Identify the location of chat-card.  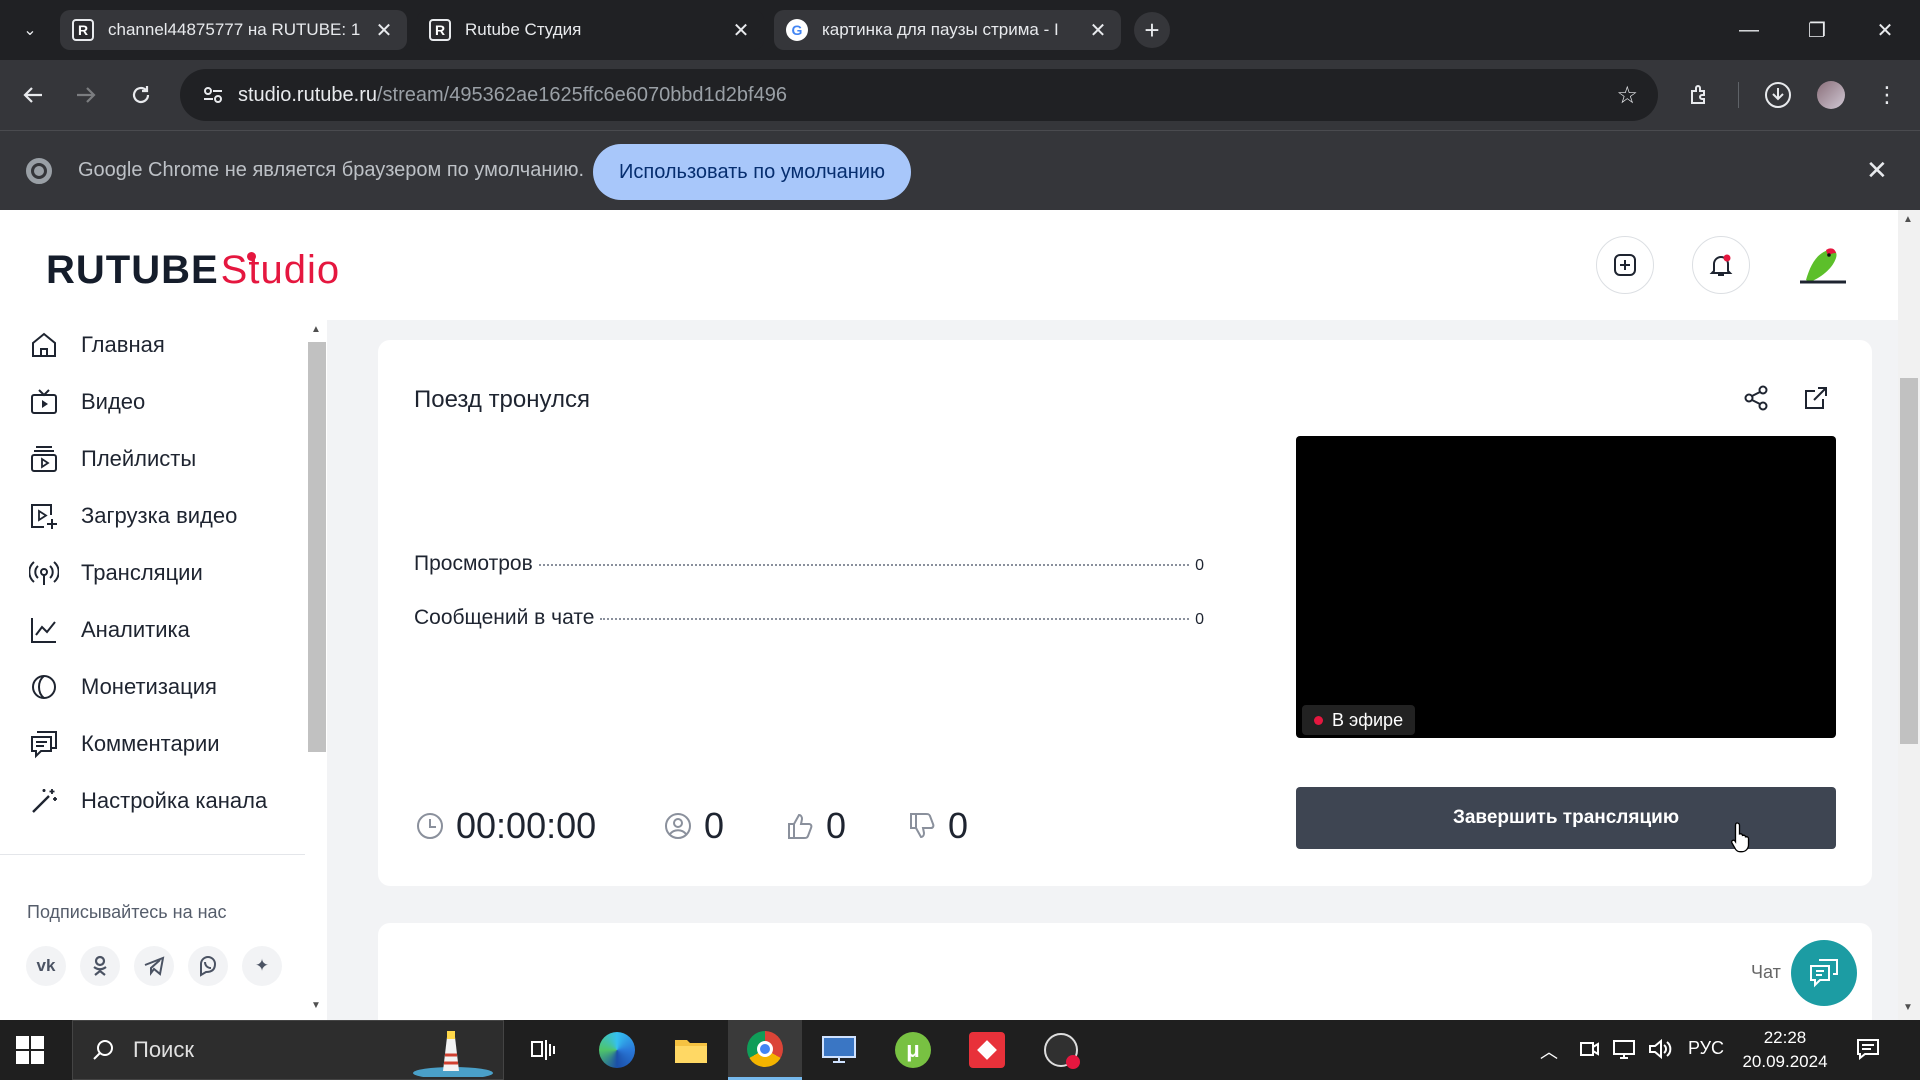
(1125, 971).